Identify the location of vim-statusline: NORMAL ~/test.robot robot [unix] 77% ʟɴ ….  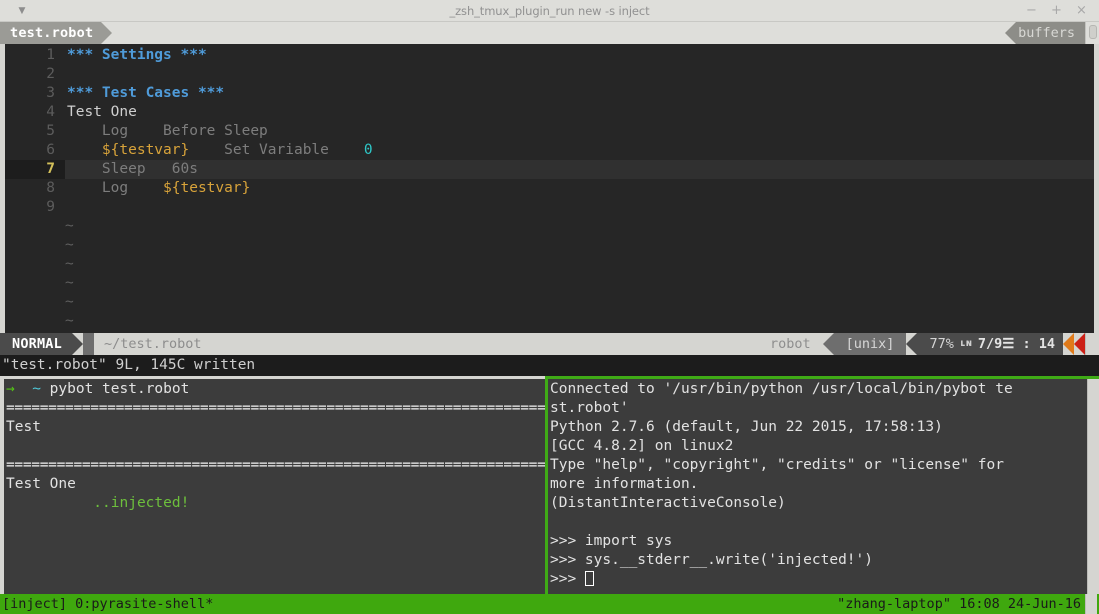
(549, 344).